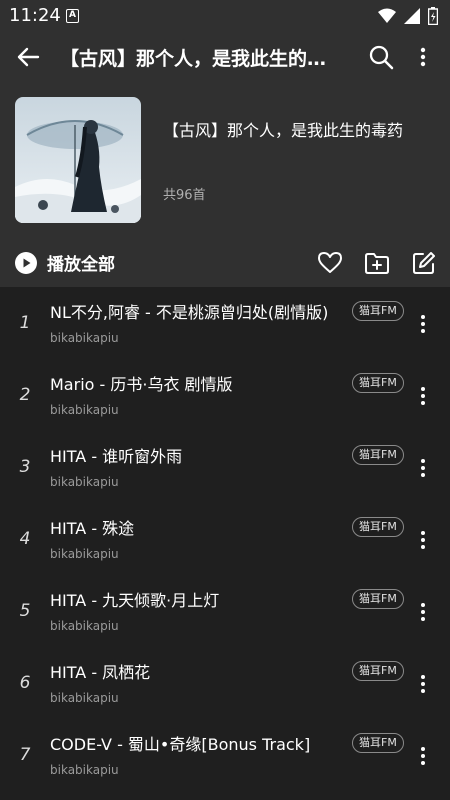 This screenshot has height=800, width=450. I want to click on song-title: Mario - 历书·乌衣 剧情版, so click(141, 384).